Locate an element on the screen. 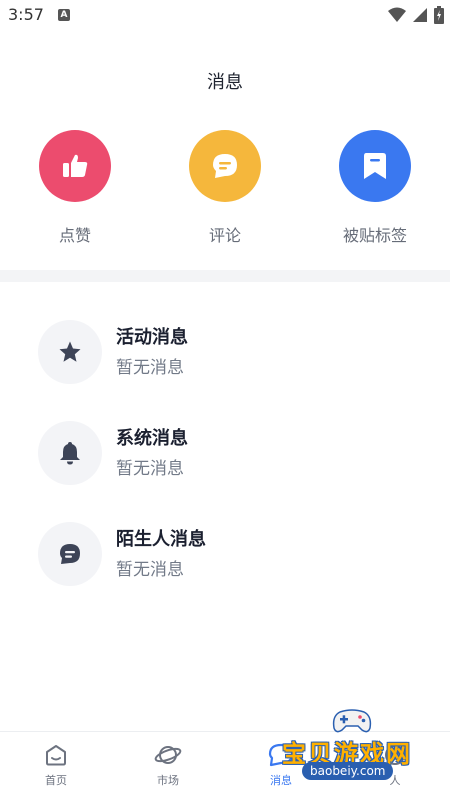  list-item-activity: 活动消息 暂无消息 is located at coordinates (228, 355).